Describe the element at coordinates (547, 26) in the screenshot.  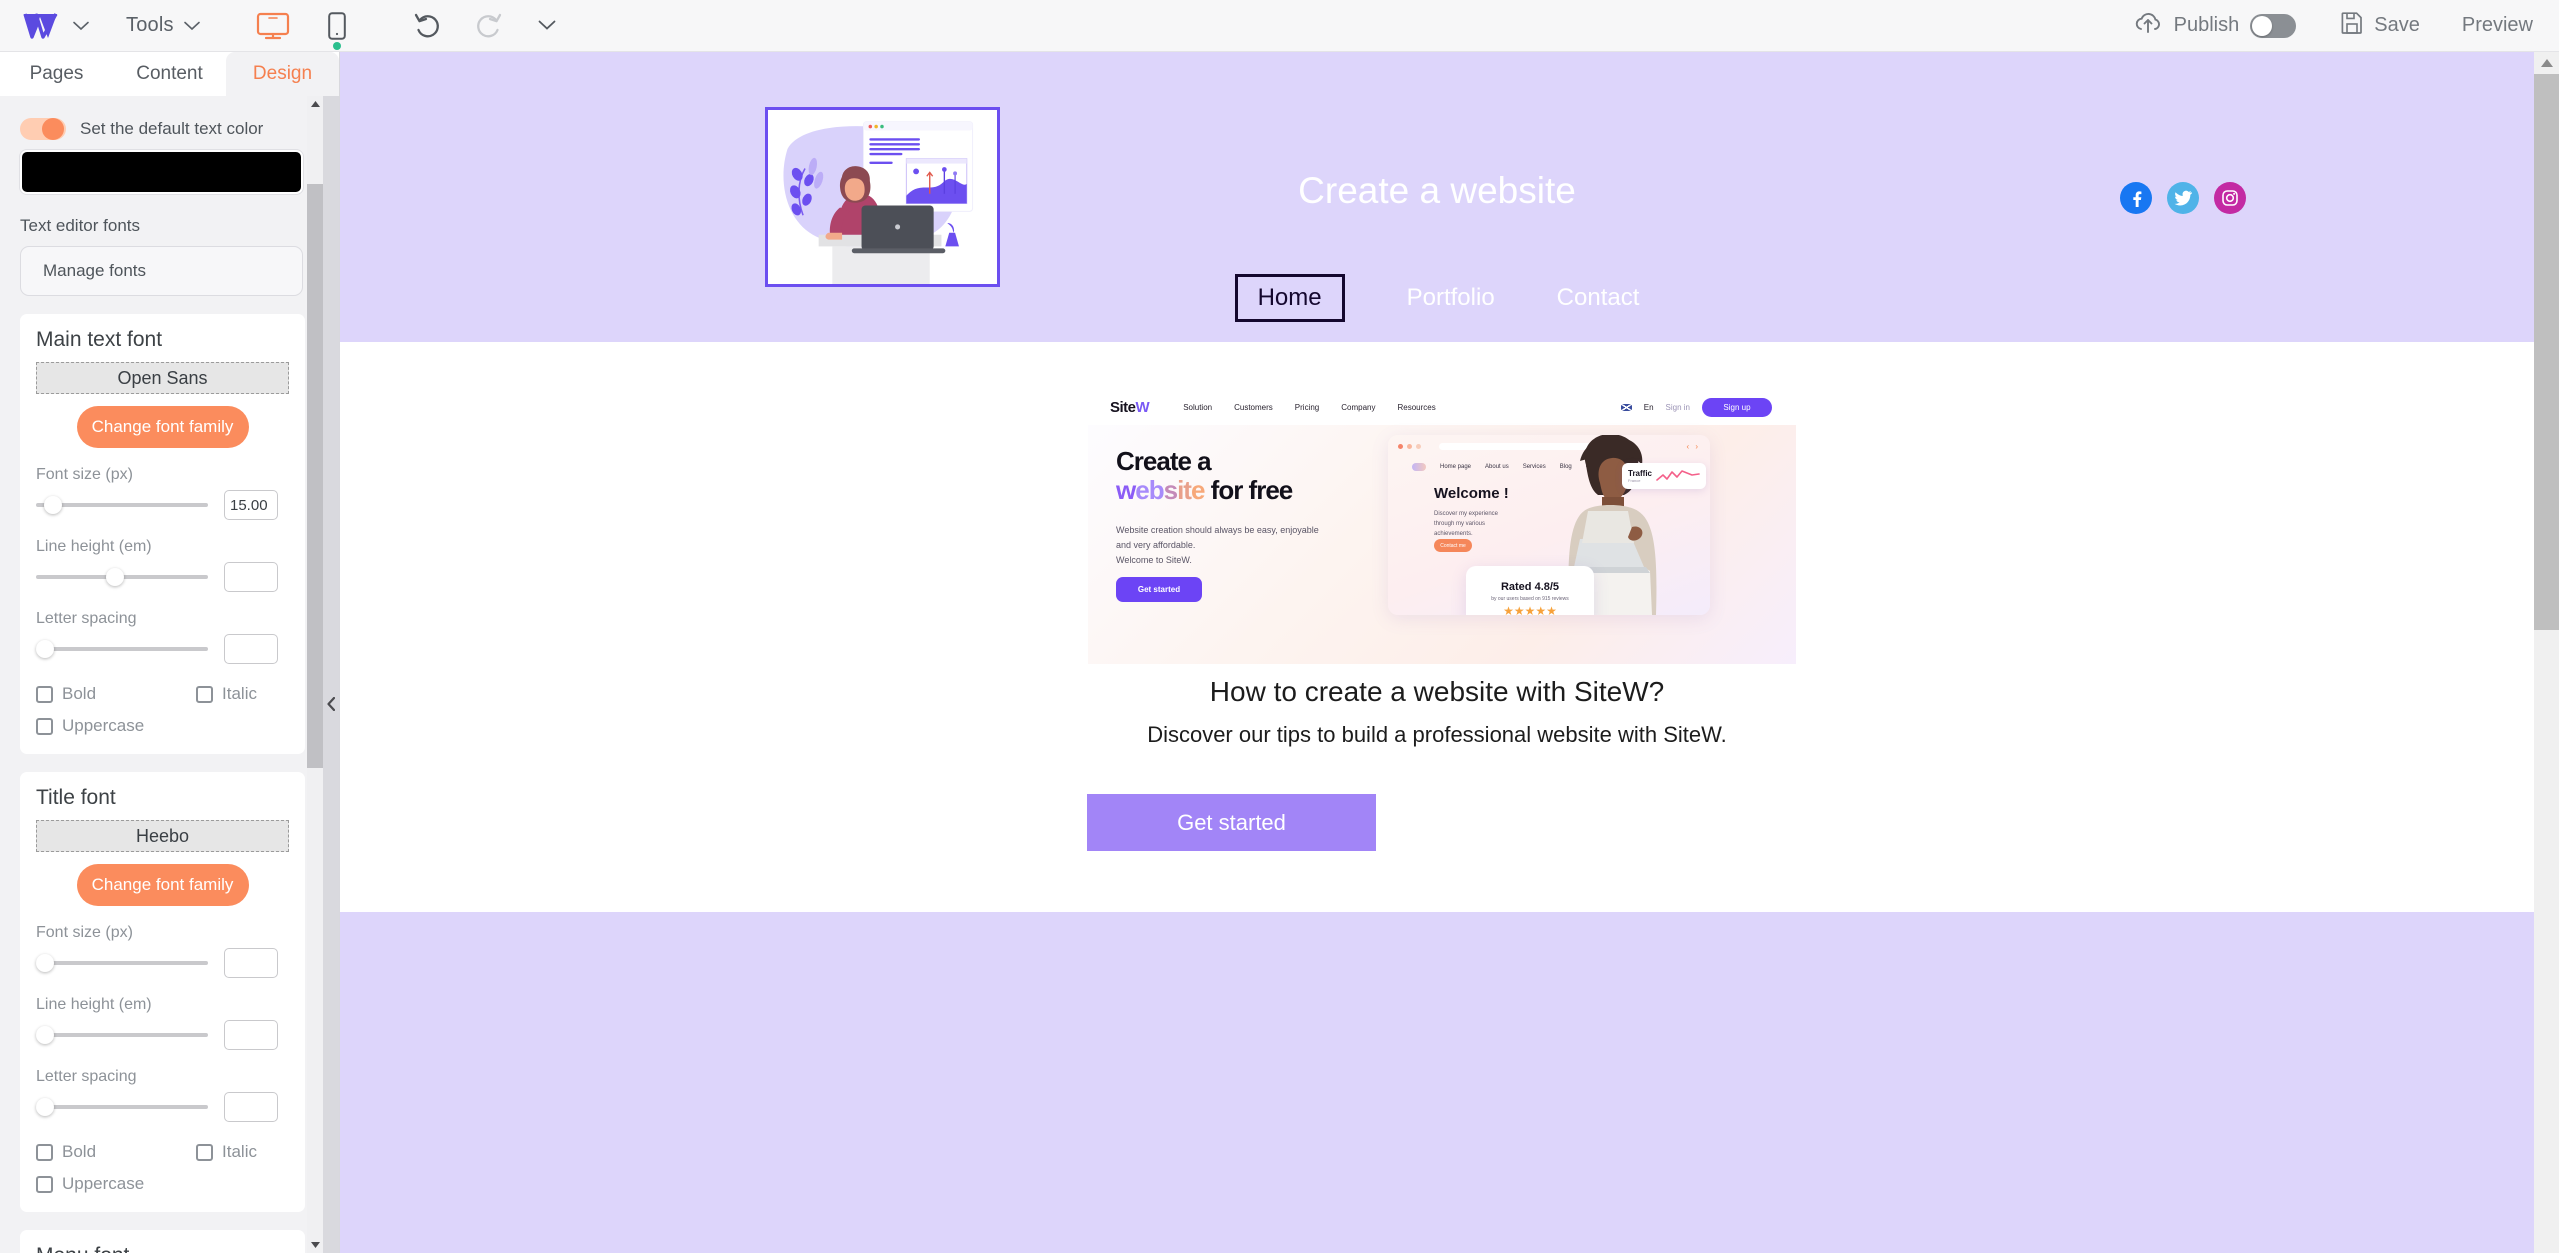
I see `history-chevron-down-icon` at that location.